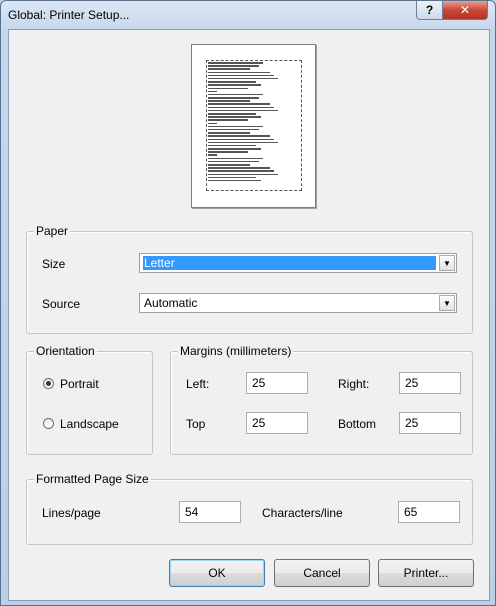 This screenshot has height=606, width=496. I want to click on lines-per-page-label: Lines/page, so click(71, 513).